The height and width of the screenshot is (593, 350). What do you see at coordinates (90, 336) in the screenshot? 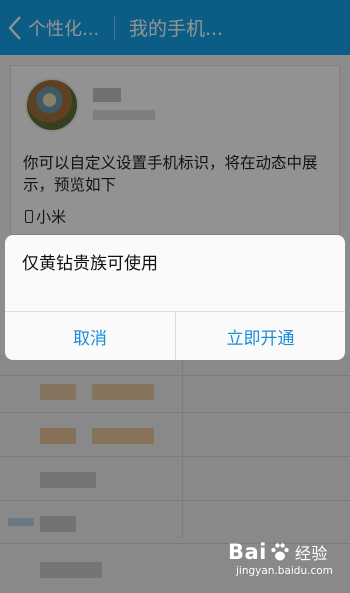
I see `cancel-button: 取消` at bounding box center [90, 336].